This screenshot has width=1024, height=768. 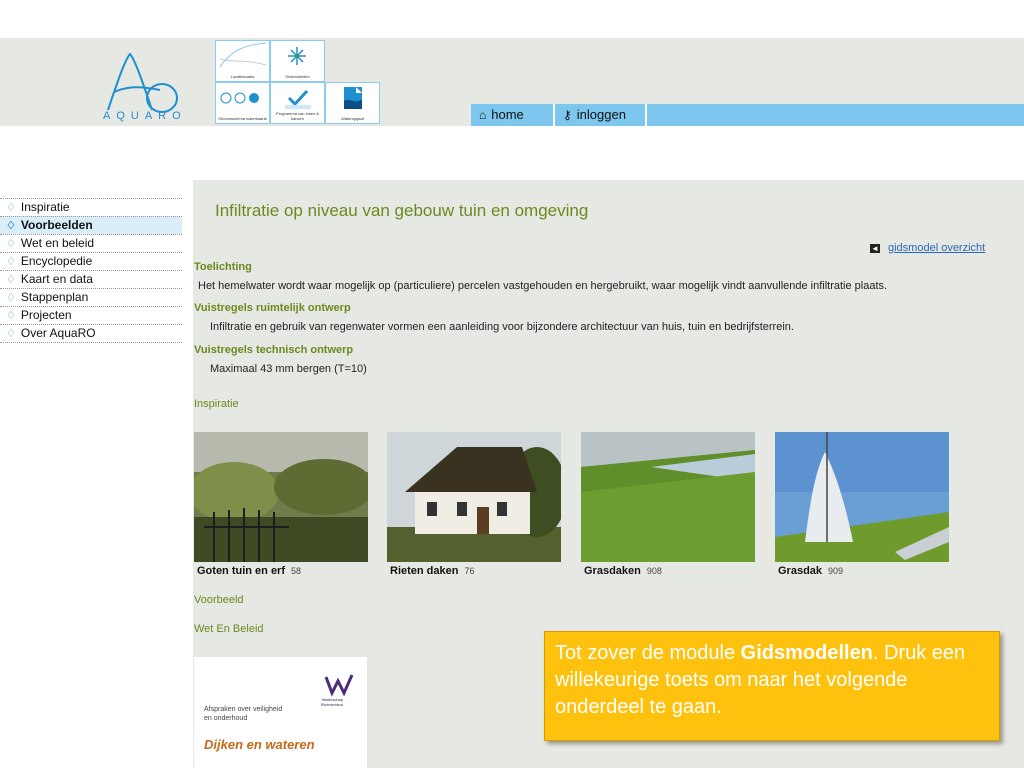 I want to click on sidebar-item-inspiratie: ♢ Inspiratie, so click(x=91, y=207).